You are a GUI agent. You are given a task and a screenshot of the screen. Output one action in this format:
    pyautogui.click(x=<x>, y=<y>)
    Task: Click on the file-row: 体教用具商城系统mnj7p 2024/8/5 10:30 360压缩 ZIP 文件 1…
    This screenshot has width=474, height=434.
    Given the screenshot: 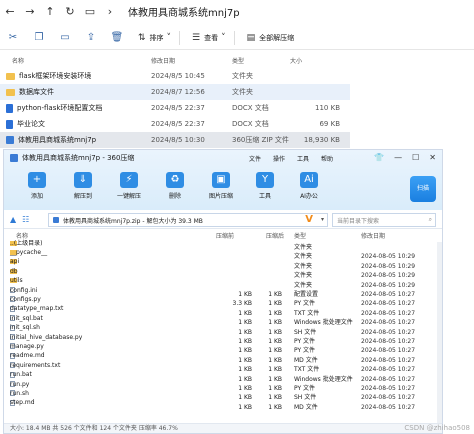 What is the action you would take?
    pyautogui.click(x=175, y=140)
    